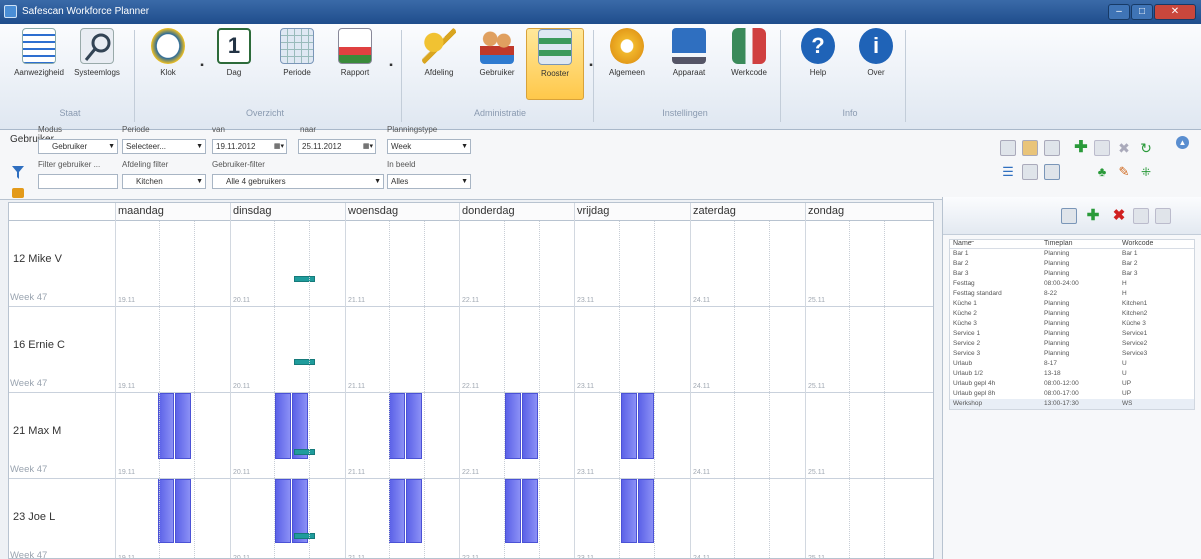 The height and width of the screenshot is (559, 1201). I want to click on table-row: Küche 3 Planning Küche 3, so click(1072, 324).